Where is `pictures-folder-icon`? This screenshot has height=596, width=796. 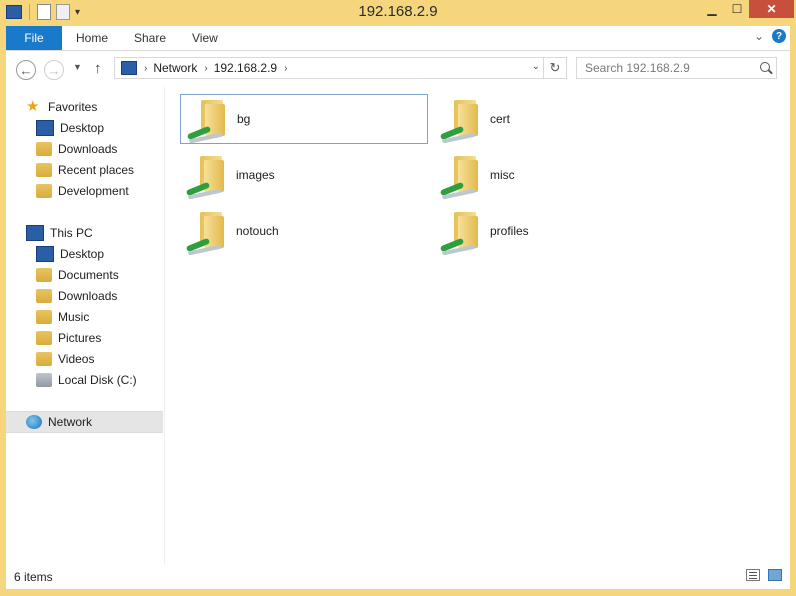
pictures-folder-icon is located at coordinates (44, 338).